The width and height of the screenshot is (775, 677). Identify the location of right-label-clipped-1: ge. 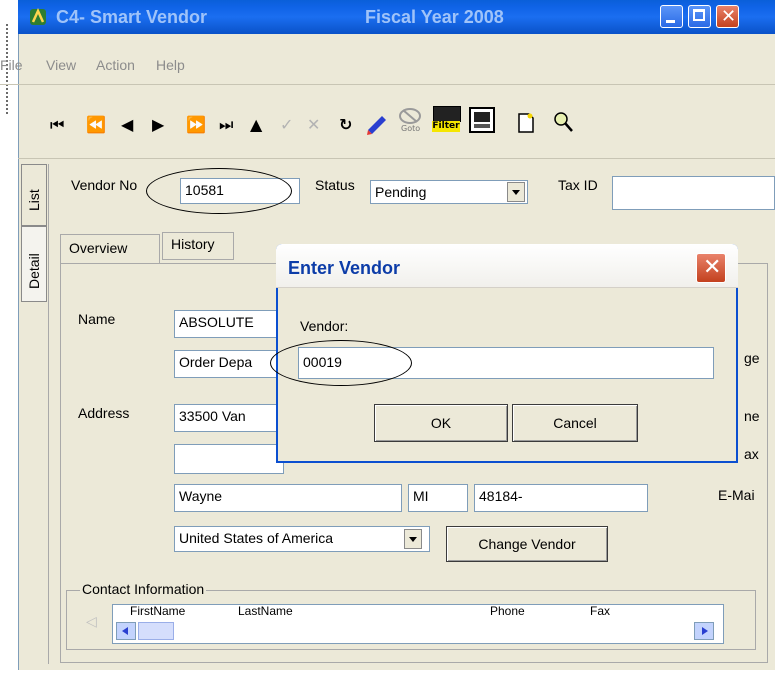
(752, 358).